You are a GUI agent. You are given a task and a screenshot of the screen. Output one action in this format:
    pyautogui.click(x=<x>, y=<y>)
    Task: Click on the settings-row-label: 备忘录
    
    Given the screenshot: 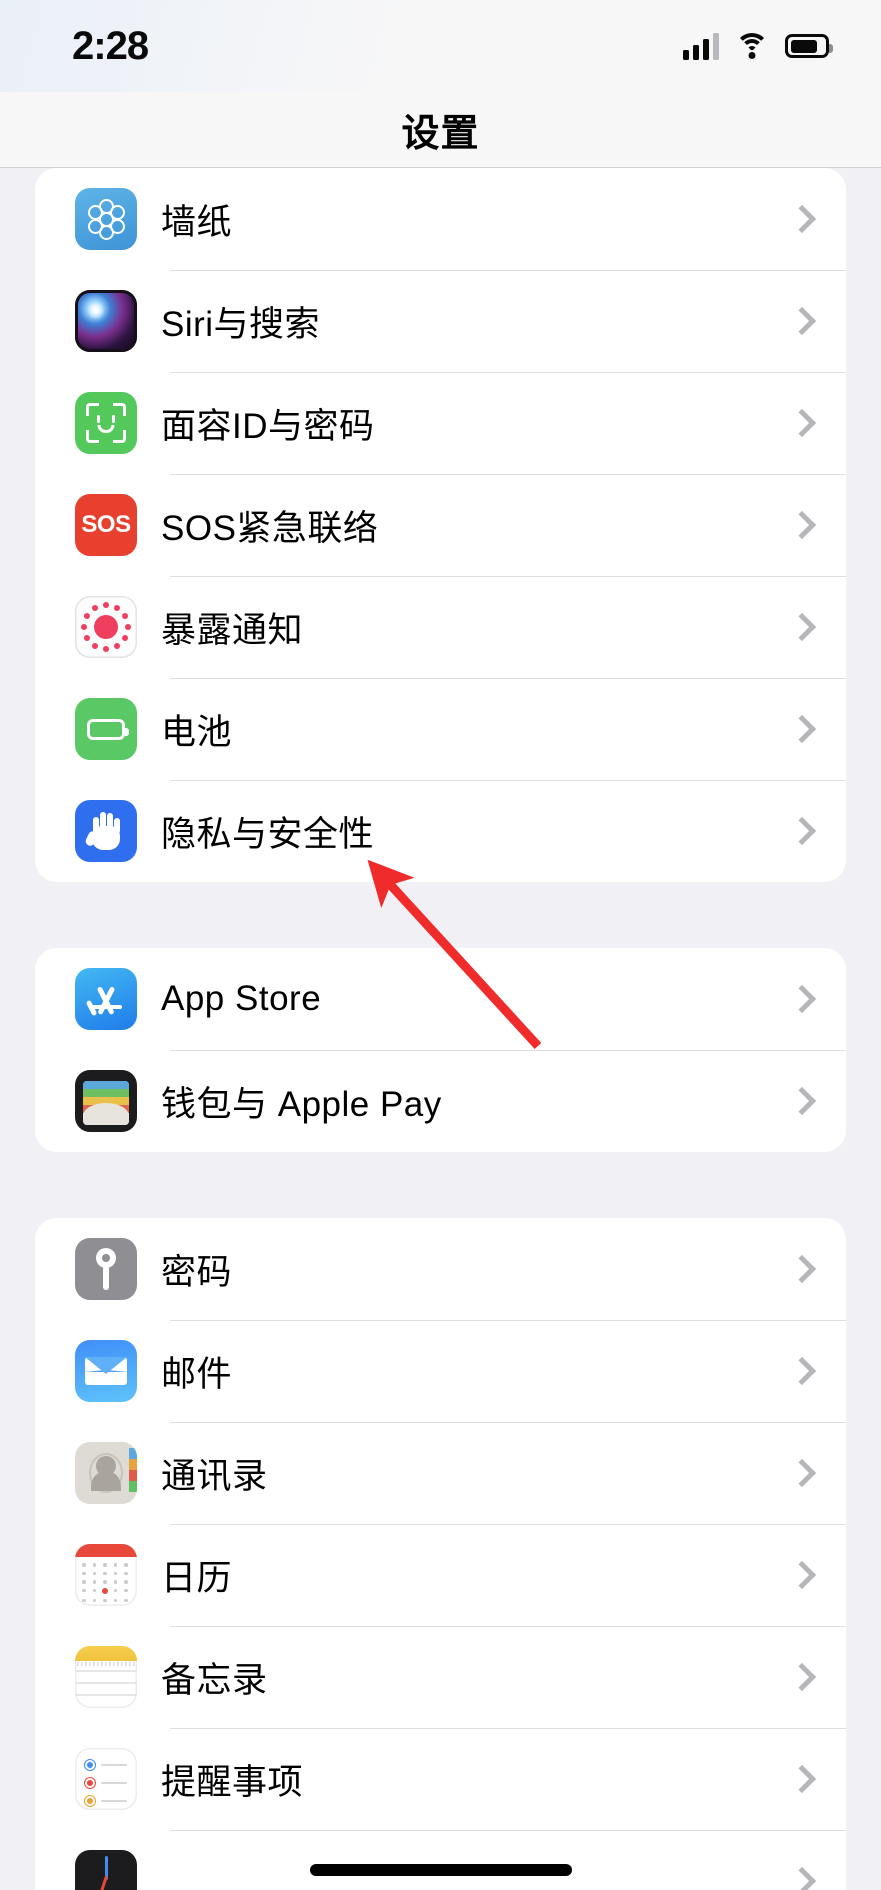 What is the action you would take?
    pyautogui.click(x=214, y=1680)
    